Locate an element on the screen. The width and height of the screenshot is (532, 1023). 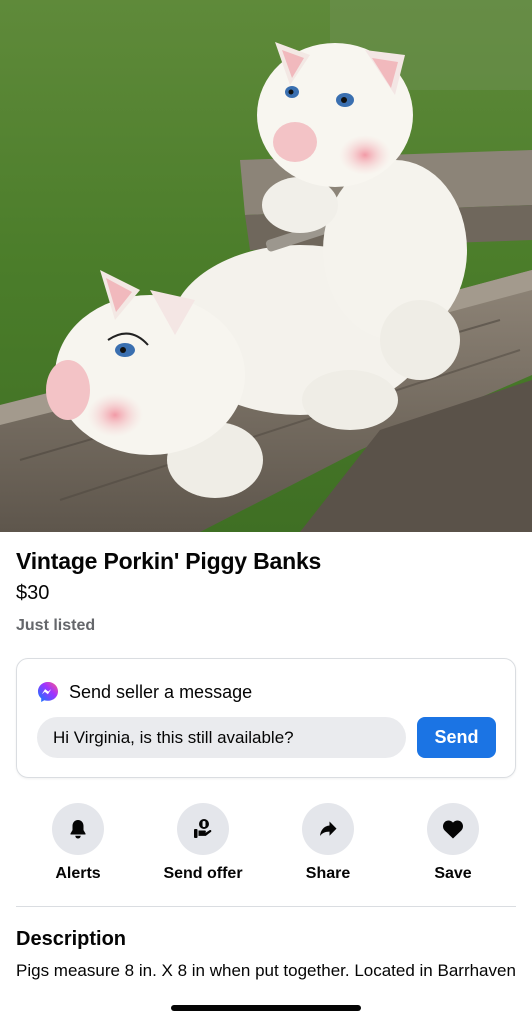
alerts-label: Alerts is located at coordinates (78, 873).